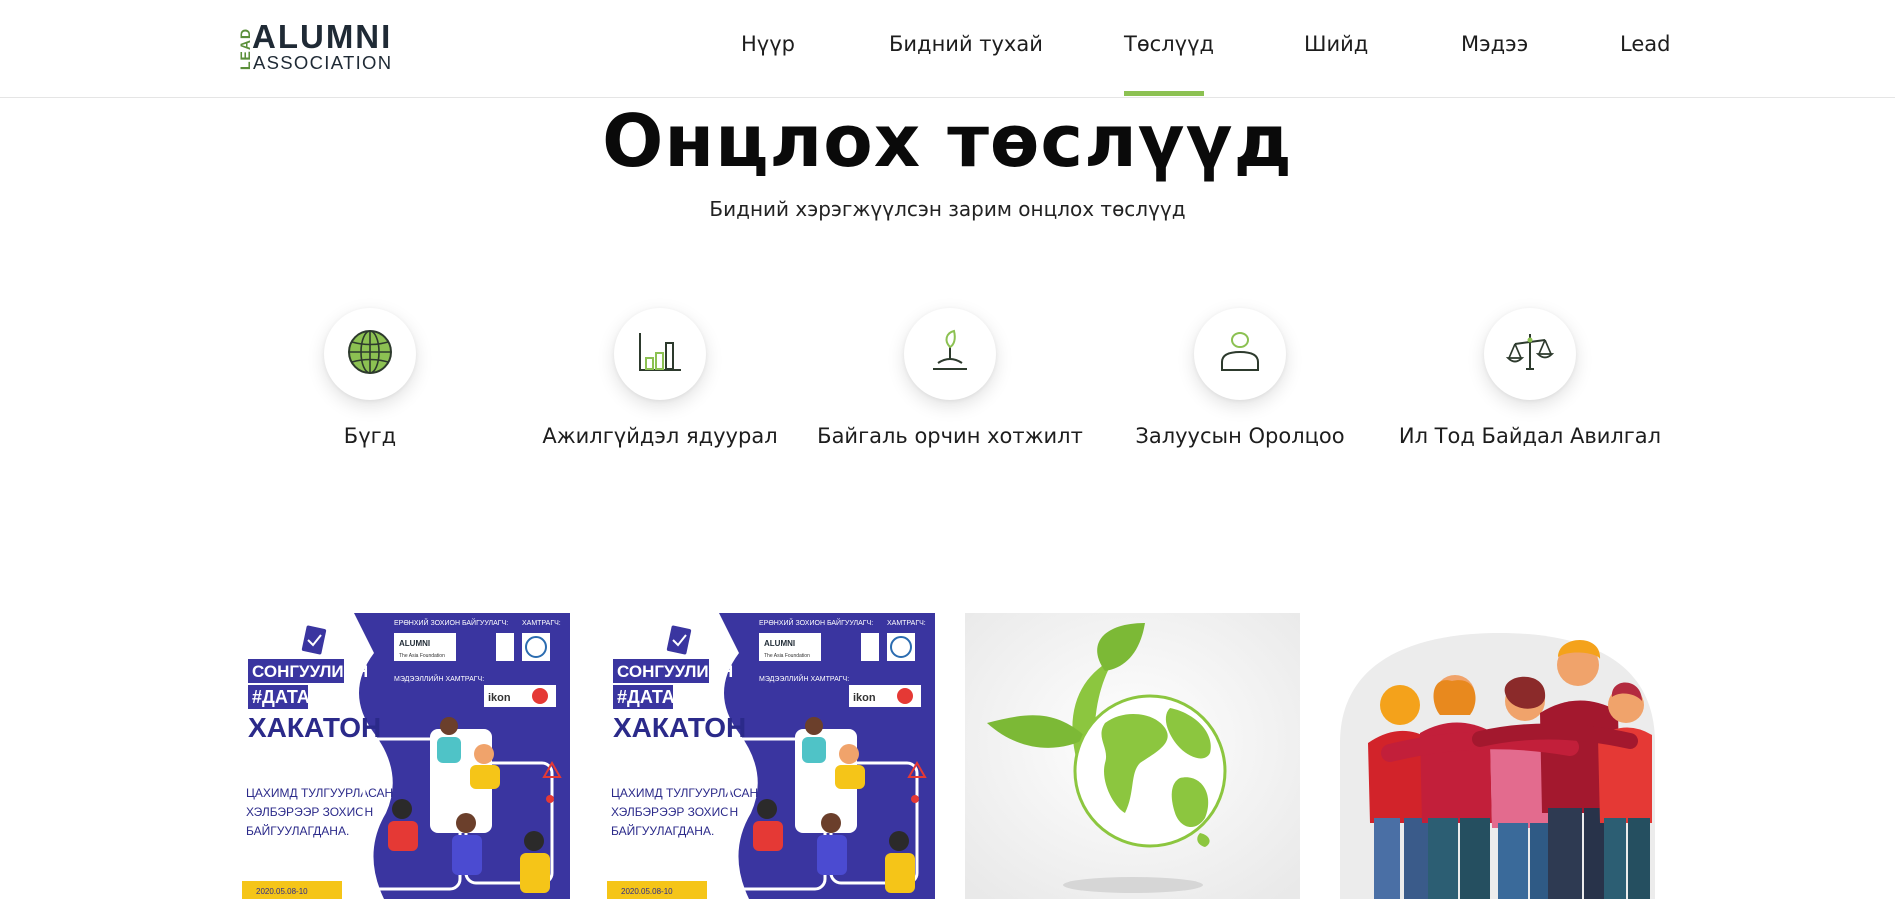 This screenshot has height=899, width=1895. What do you see at coordinates (370, 436) in the screenshot?
I see `category-all-label: Бүгд` at bounding box center [370, 436].